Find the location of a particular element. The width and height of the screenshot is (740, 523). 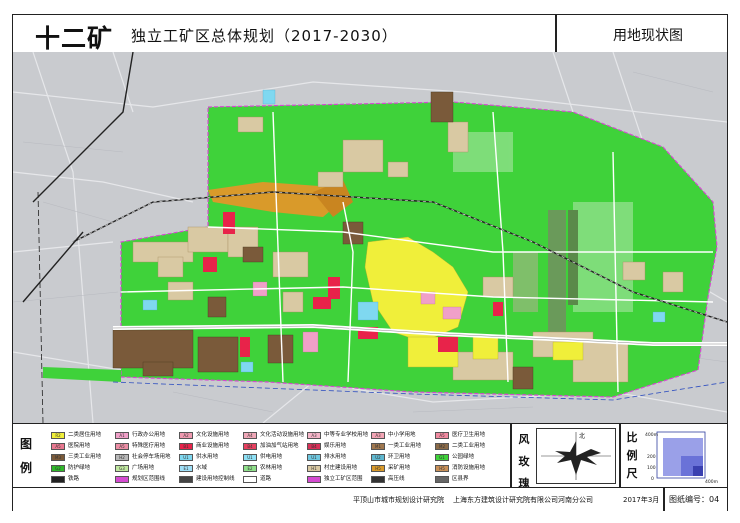

legend-swatch: G1 is located at coordinates (442, 457).